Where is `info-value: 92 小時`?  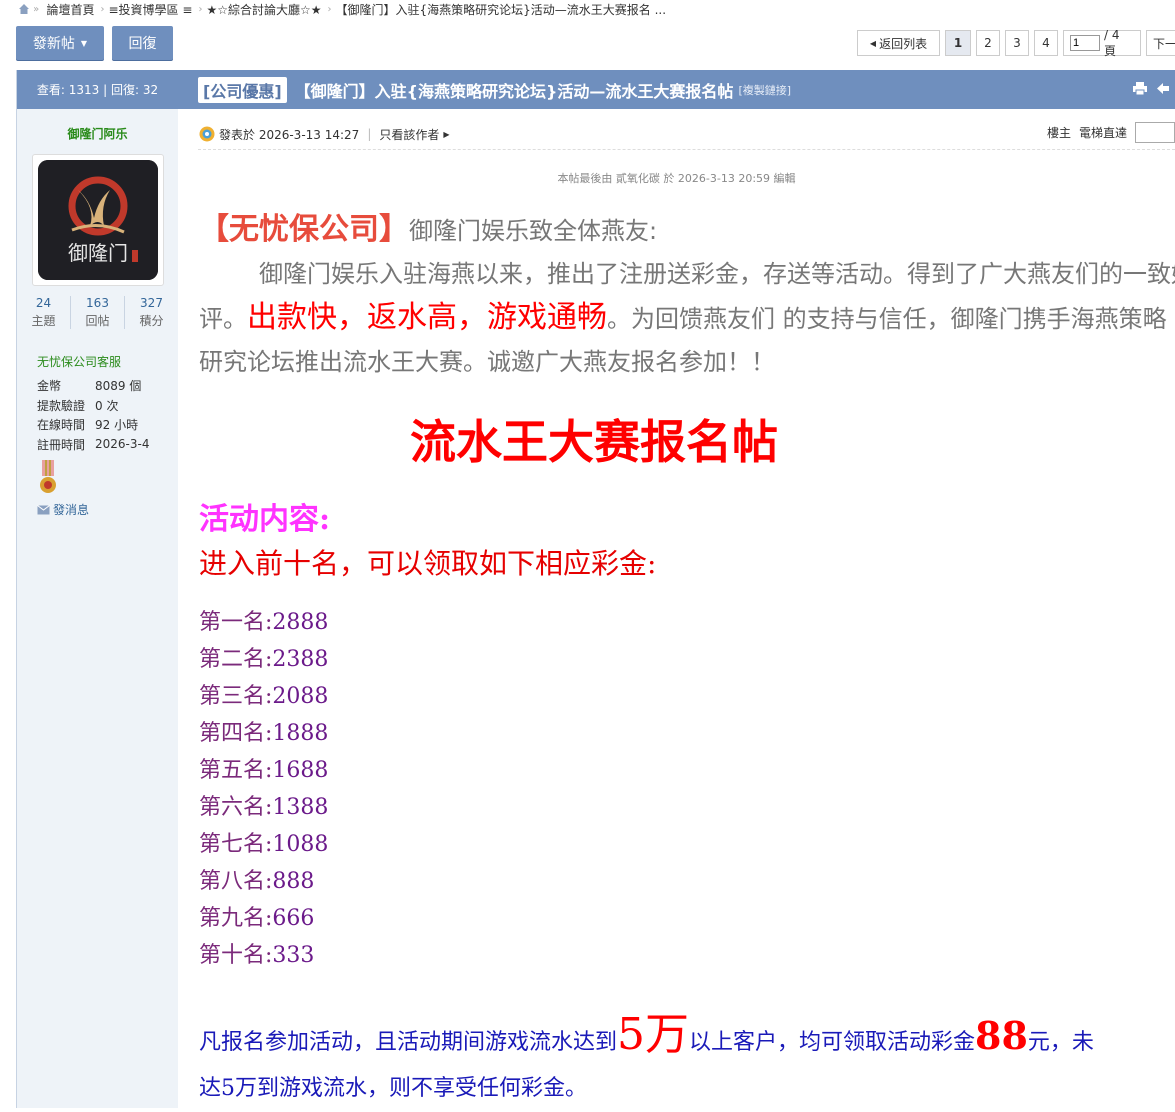
info-value: 92 小時 is located at coordinates (117, 425).